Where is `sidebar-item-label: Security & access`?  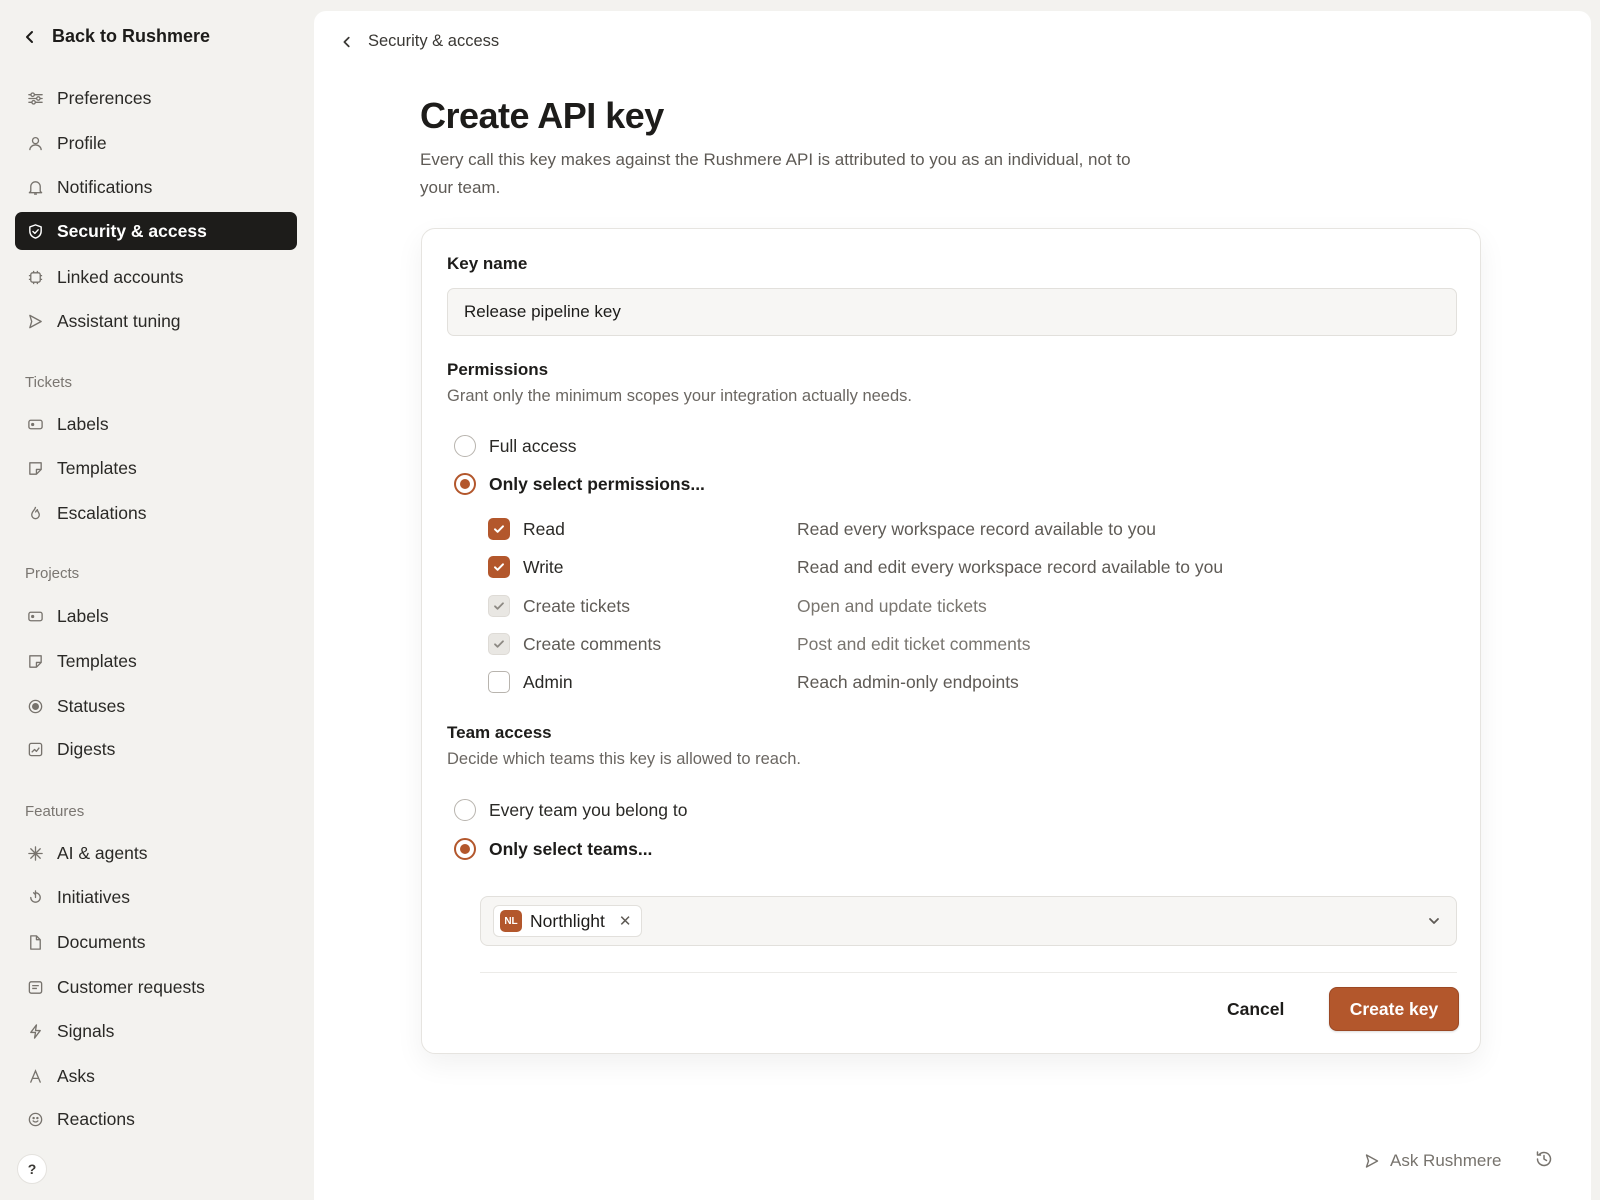 sidebar-item-label: Security & access is located at coordinates (132, 230).